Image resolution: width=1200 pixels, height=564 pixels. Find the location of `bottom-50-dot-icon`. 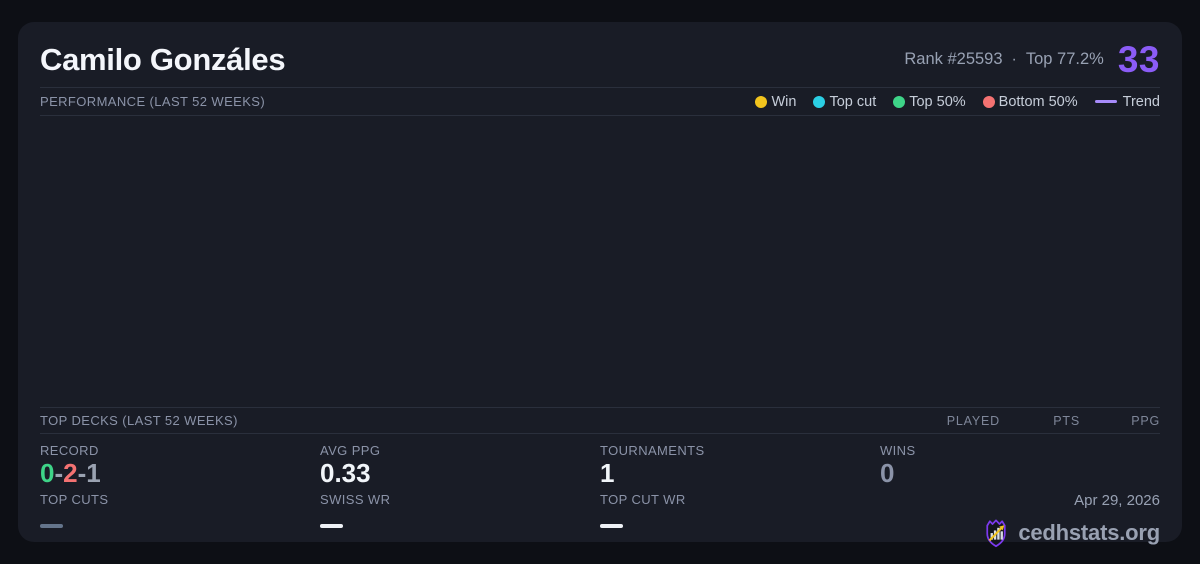

bottom-50-dot-icon is located at coordinates (988, 101).